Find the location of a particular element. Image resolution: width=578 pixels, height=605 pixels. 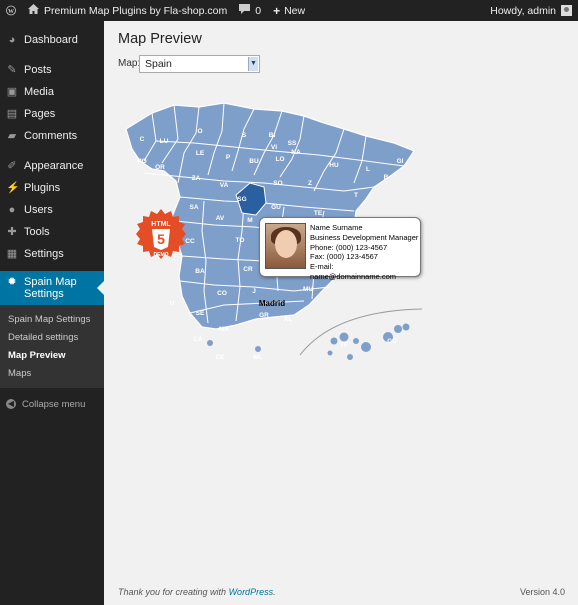

howdy-label: Howdy, admin is located at coordinates (523, 10).